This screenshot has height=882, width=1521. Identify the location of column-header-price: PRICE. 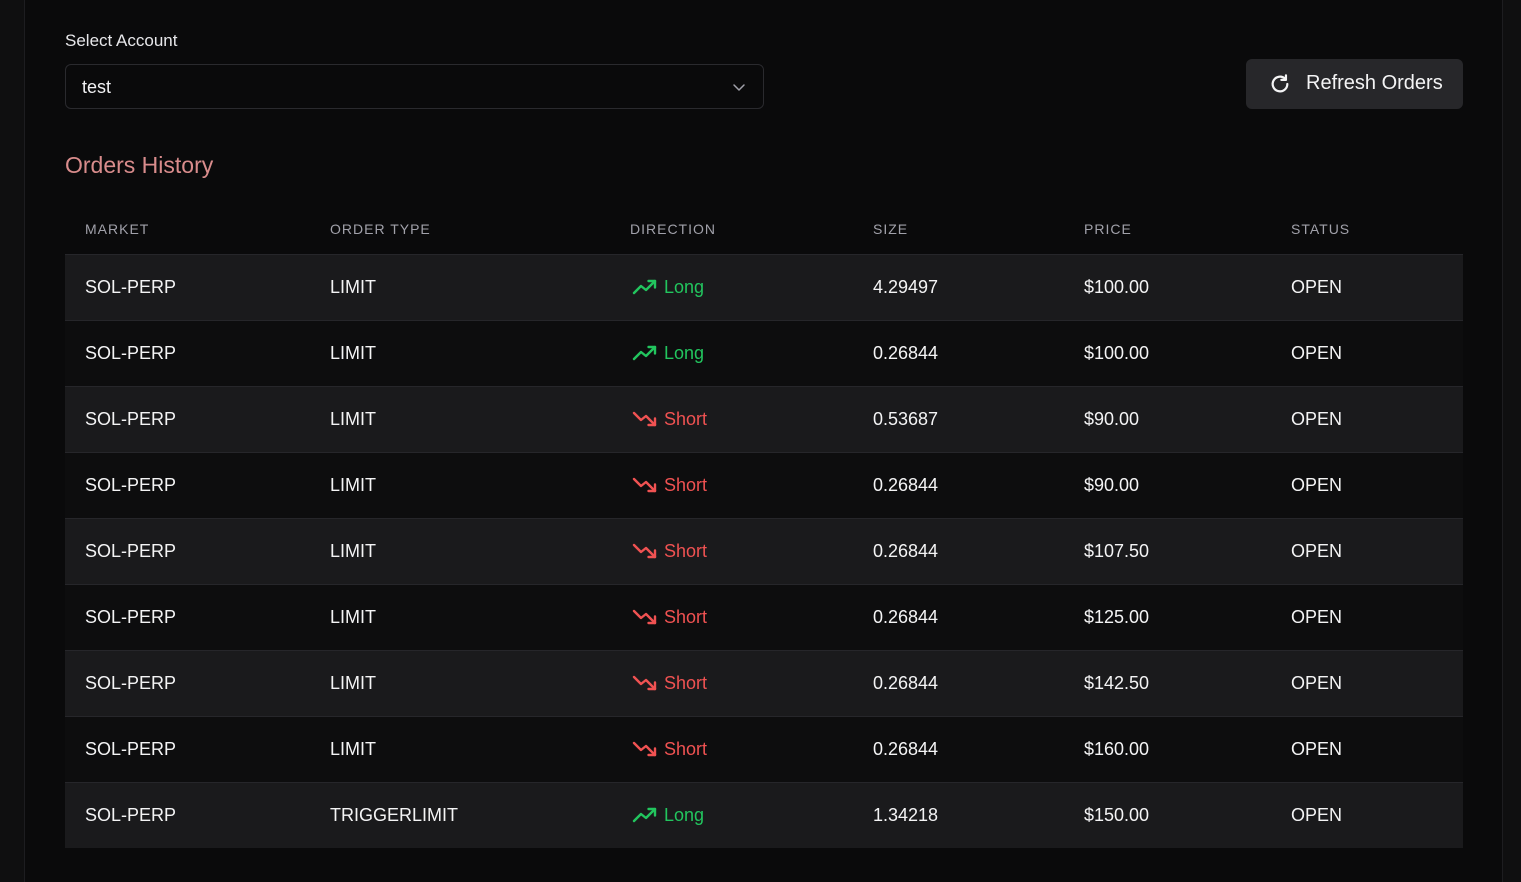
(1108, 229).